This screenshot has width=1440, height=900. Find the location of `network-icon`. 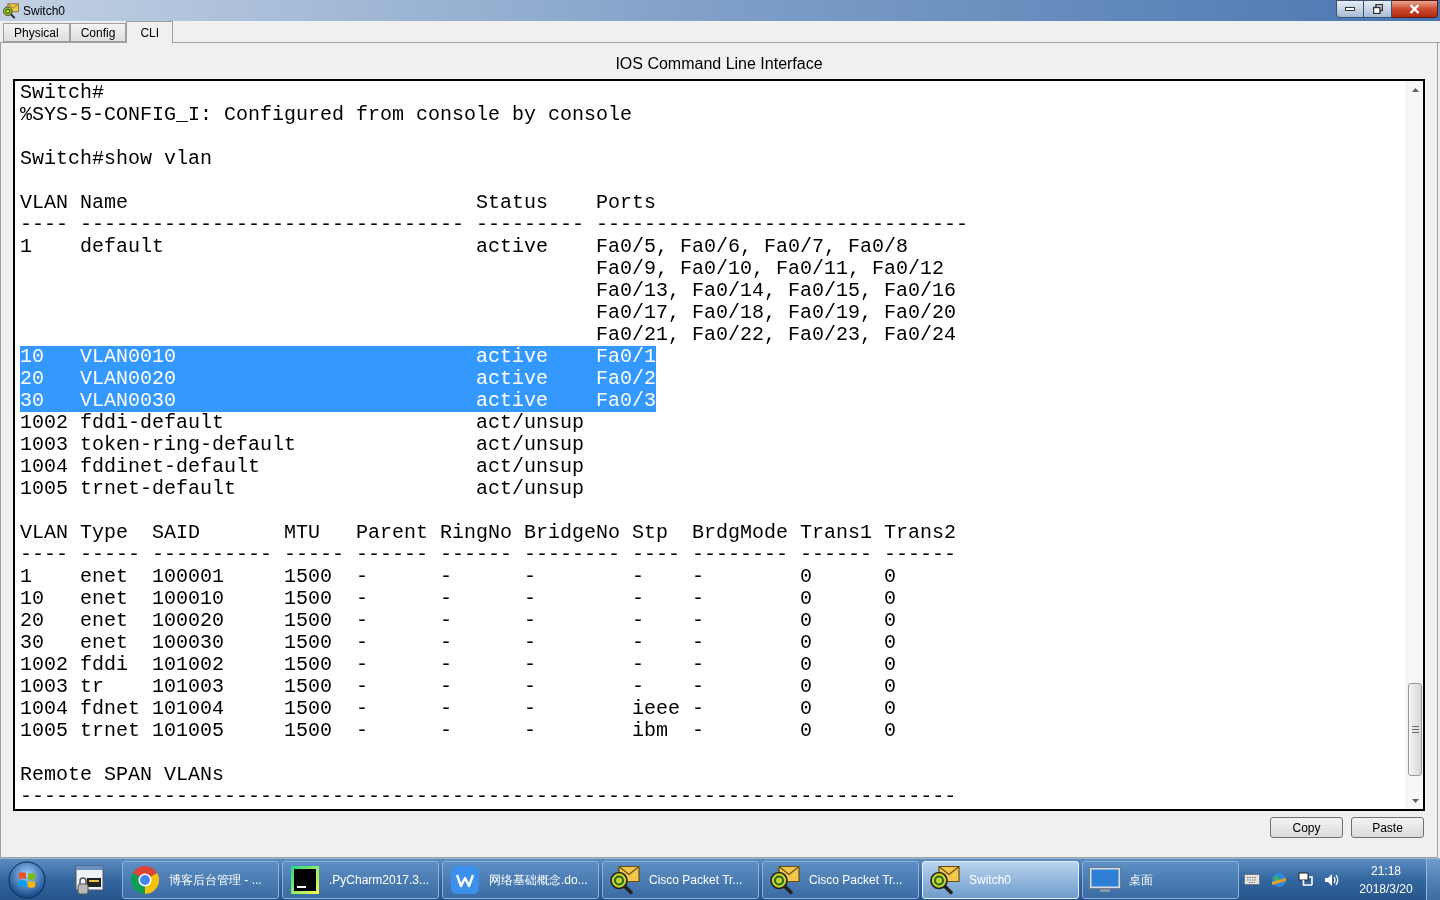

network-icon is located at coordinates (1306, 879).